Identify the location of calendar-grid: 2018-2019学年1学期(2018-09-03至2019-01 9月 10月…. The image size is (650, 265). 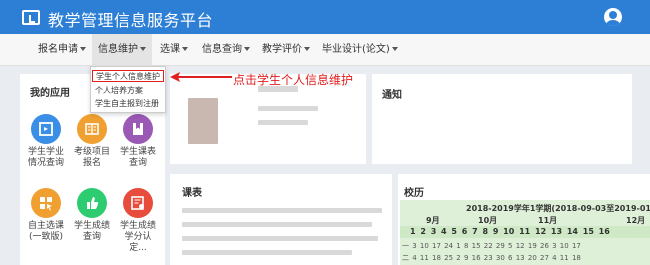
(525, 232).